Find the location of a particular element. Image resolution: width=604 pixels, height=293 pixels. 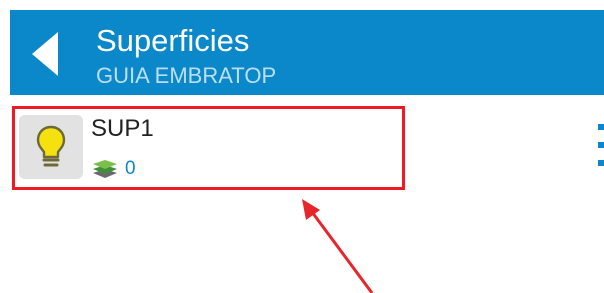

item-icon-container is located at coordinates (51, 147).